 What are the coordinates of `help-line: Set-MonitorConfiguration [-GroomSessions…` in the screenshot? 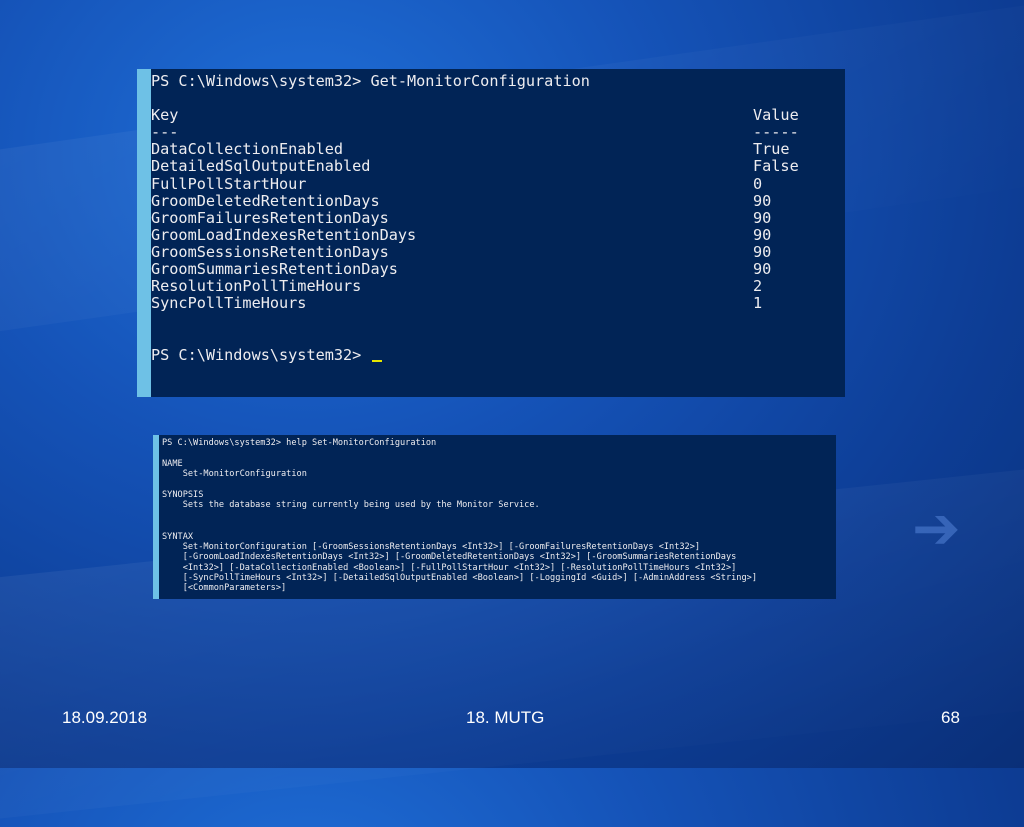 It's located at (431, 546).